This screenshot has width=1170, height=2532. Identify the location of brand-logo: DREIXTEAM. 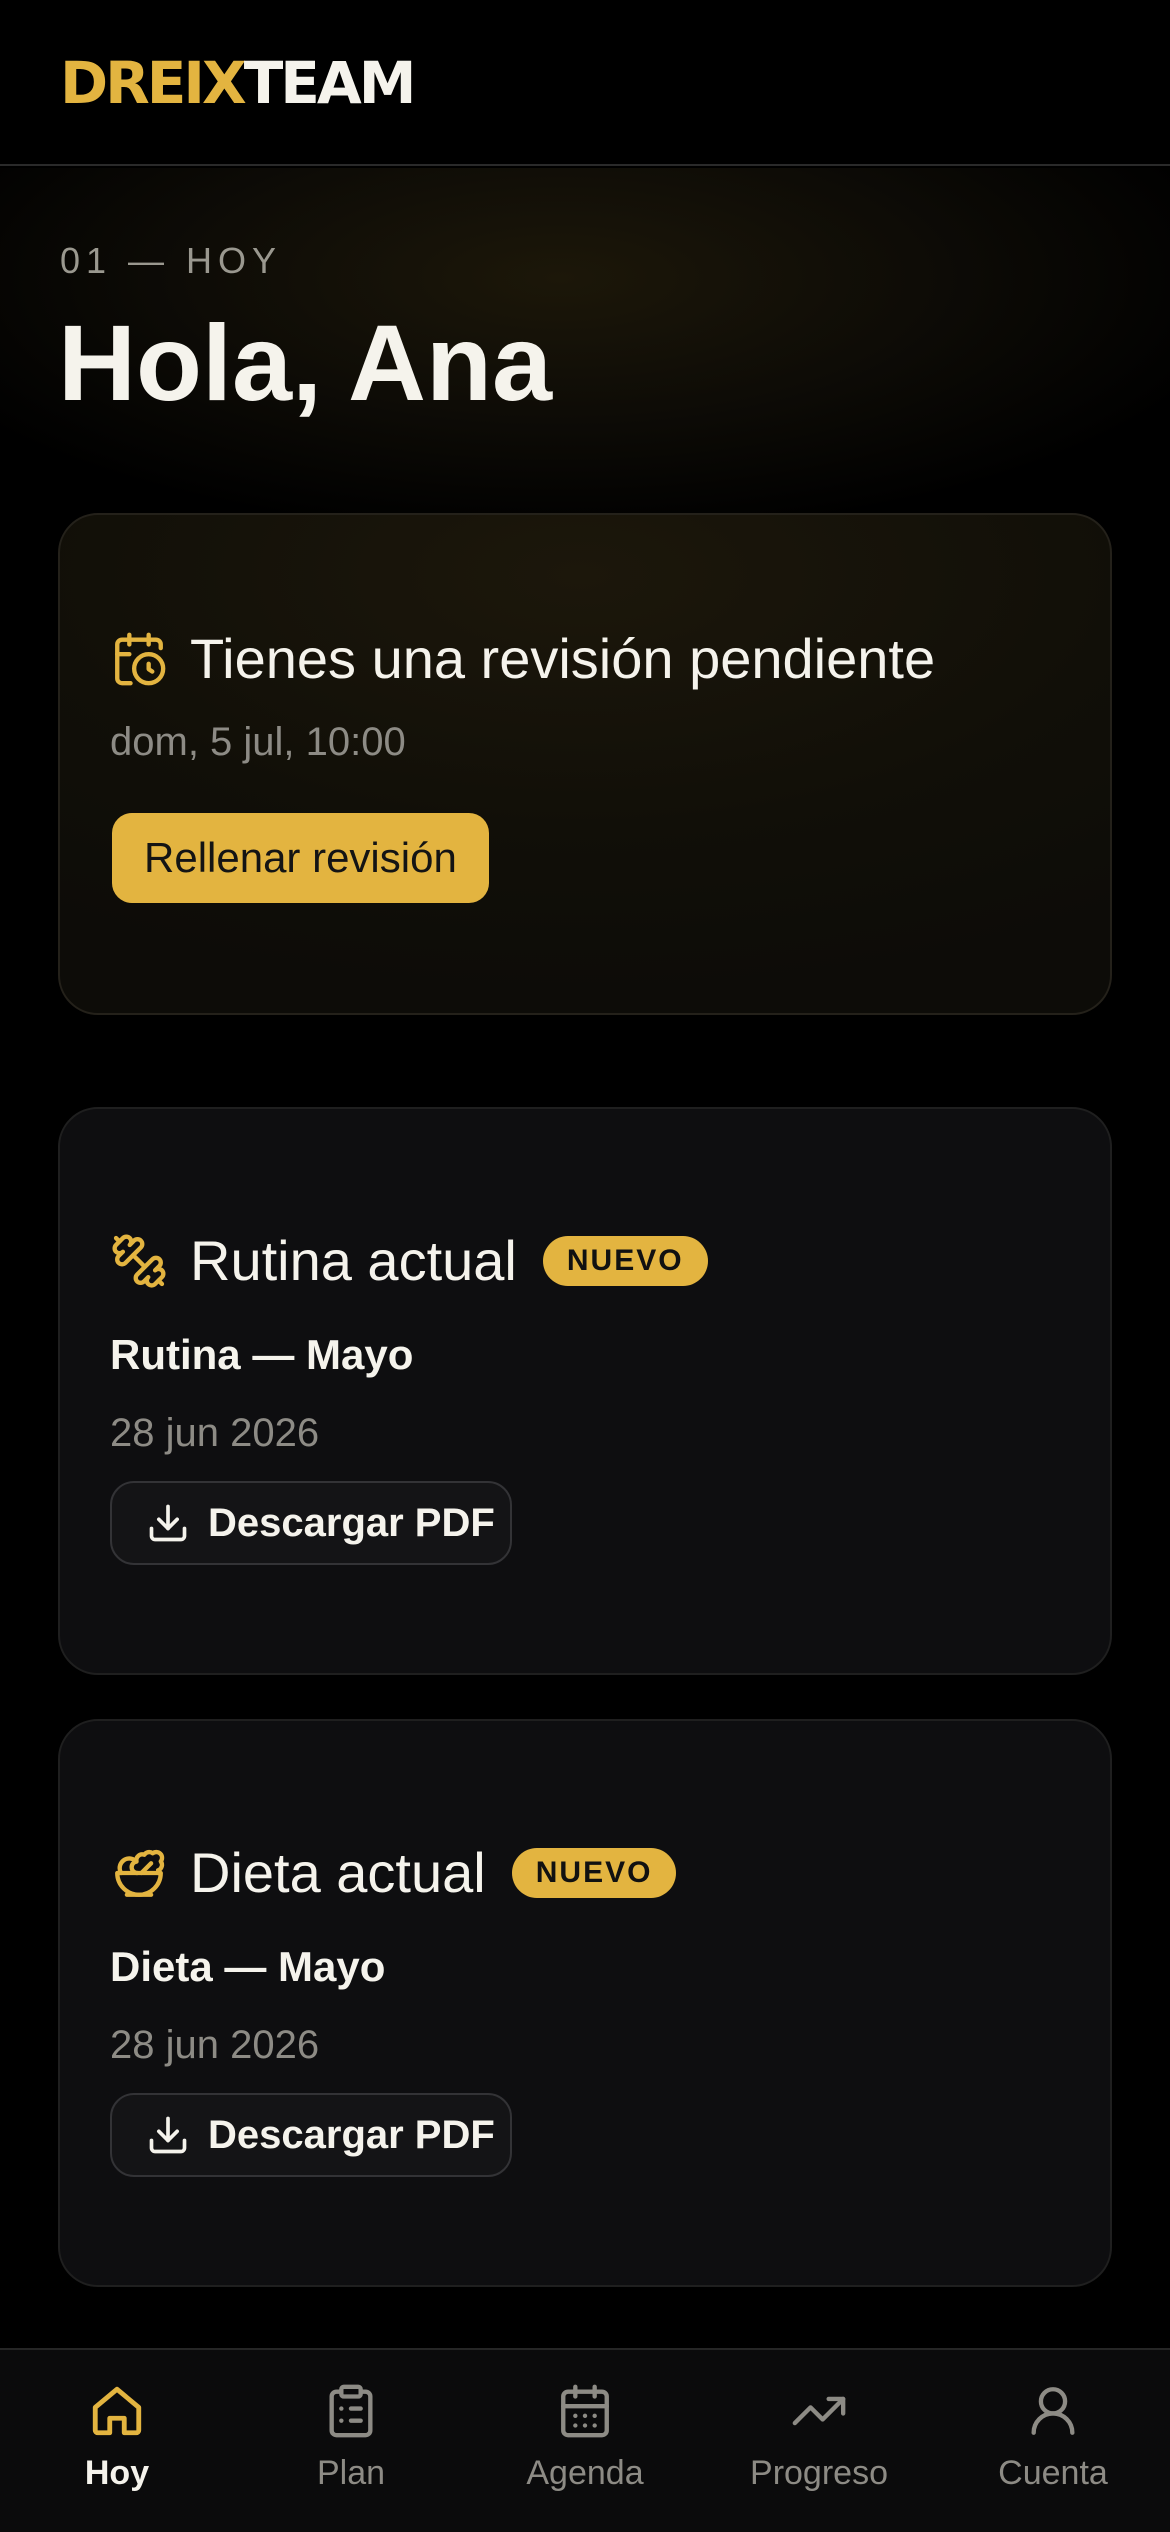
(238, 83).